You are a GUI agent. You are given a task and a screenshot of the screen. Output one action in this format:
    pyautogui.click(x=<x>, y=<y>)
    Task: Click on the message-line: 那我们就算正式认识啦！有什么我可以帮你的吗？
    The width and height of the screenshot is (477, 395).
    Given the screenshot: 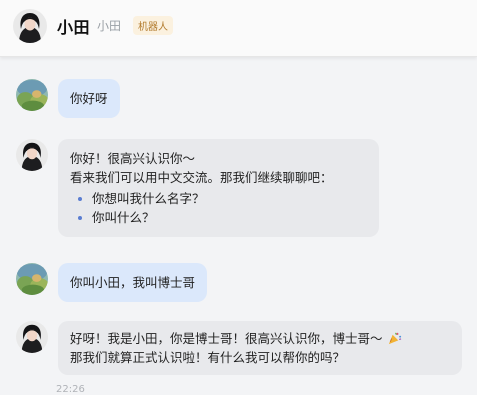 What is the action you would take?
    pyautogui.click(x=208, y=357)
    